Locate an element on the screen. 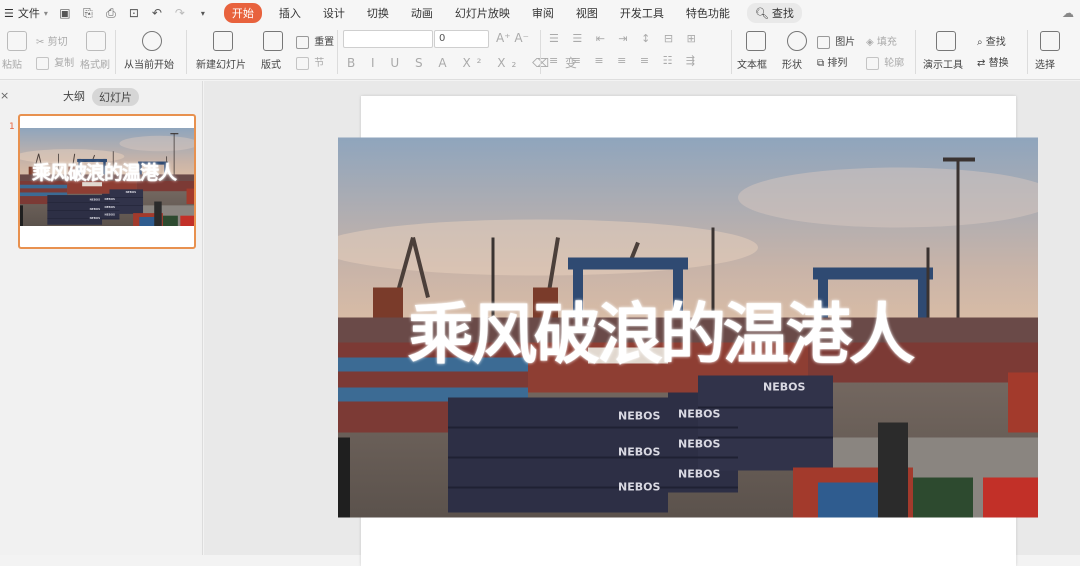 This screenshot has width=1080, height=566. cut-label: 剪切 is located at coordinates (57, 42).